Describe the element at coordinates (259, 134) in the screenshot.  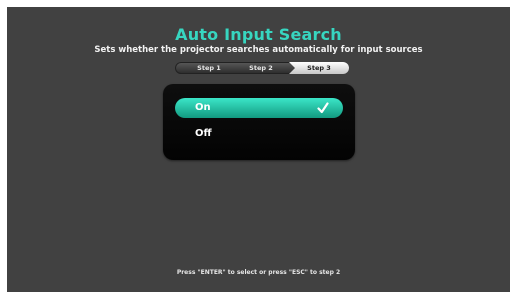
I see `option-off-button: Off` at that location.